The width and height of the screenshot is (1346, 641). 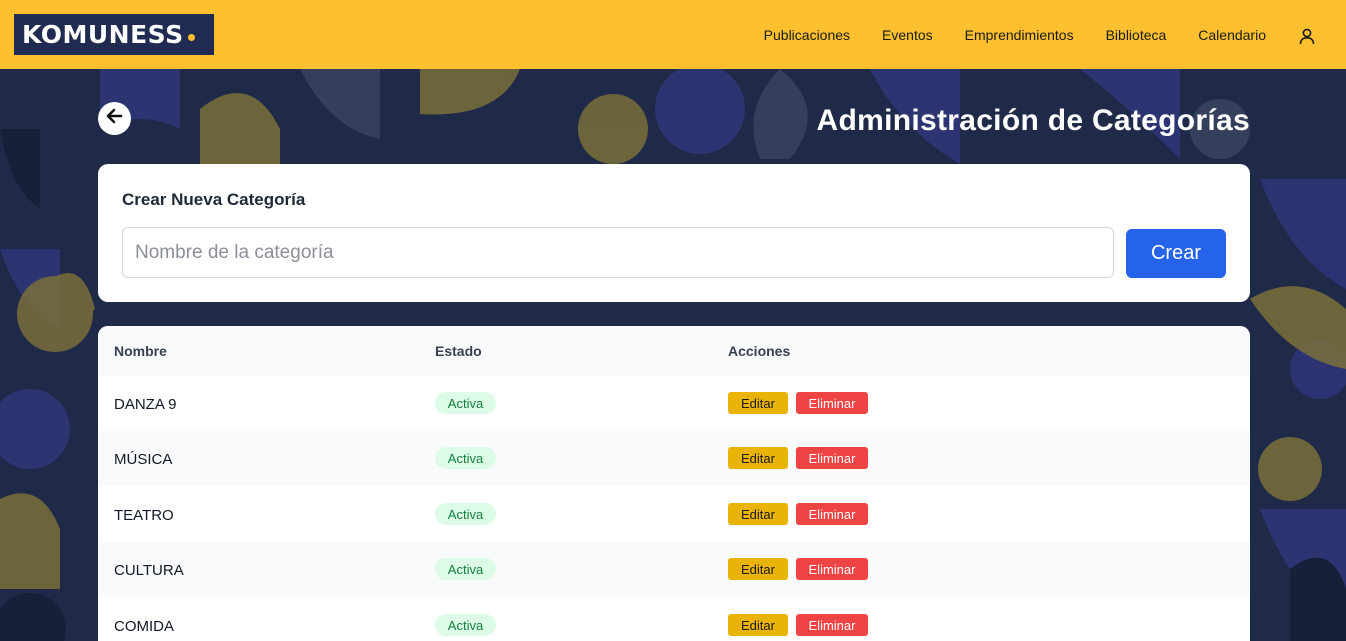 I want to click on table-row: DANZA 9 Activa Editar Eliminar, so click(x=674, y=403).